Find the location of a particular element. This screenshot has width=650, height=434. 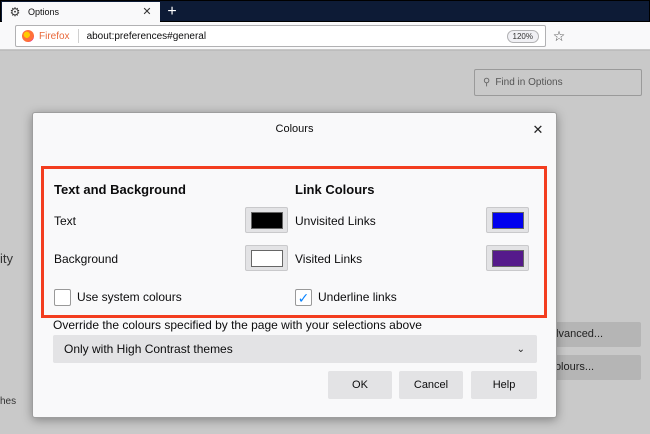

ok-button: OK is located at coordinates (360, 385).